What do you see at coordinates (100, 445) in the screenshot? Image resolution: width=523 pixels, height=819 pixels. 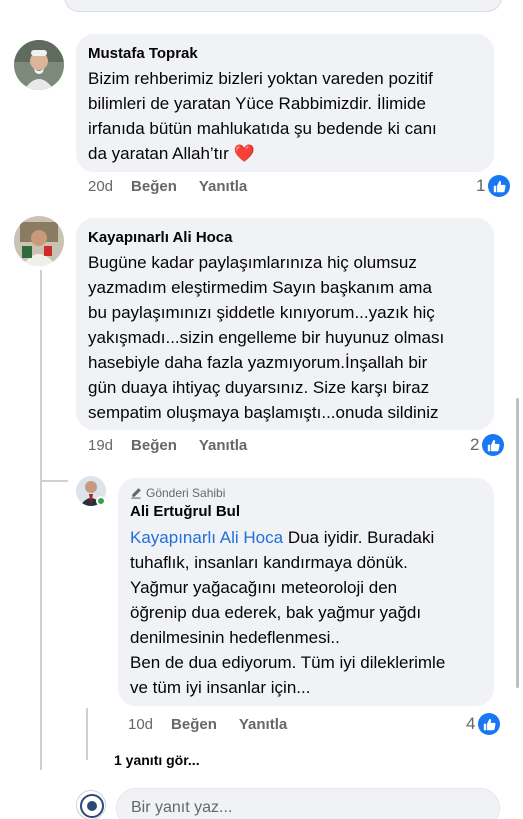 I see `comment-age: 19d` at bounding box center [100, 445].